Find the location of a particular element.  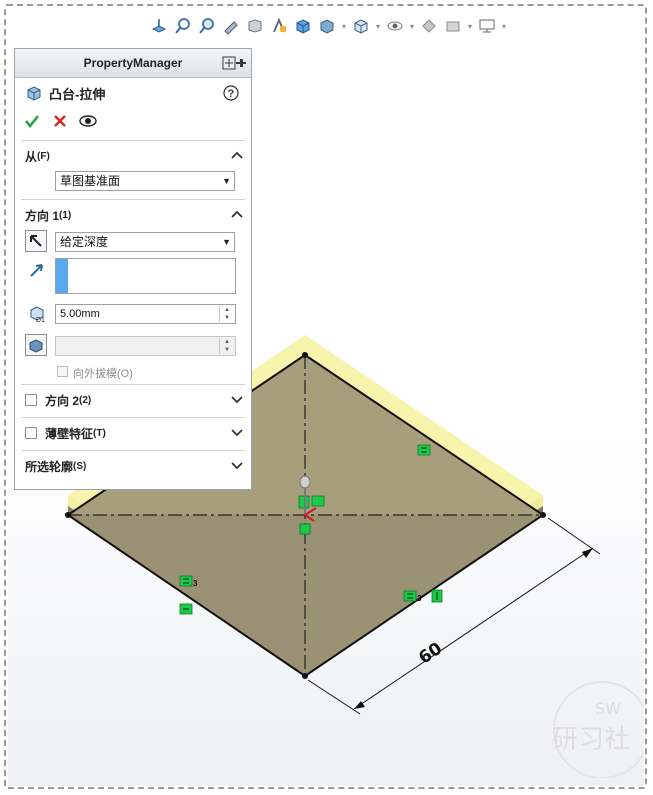

thin-feature-section-header: 薄壁特征 (T) is located at coordinates (133, 433).